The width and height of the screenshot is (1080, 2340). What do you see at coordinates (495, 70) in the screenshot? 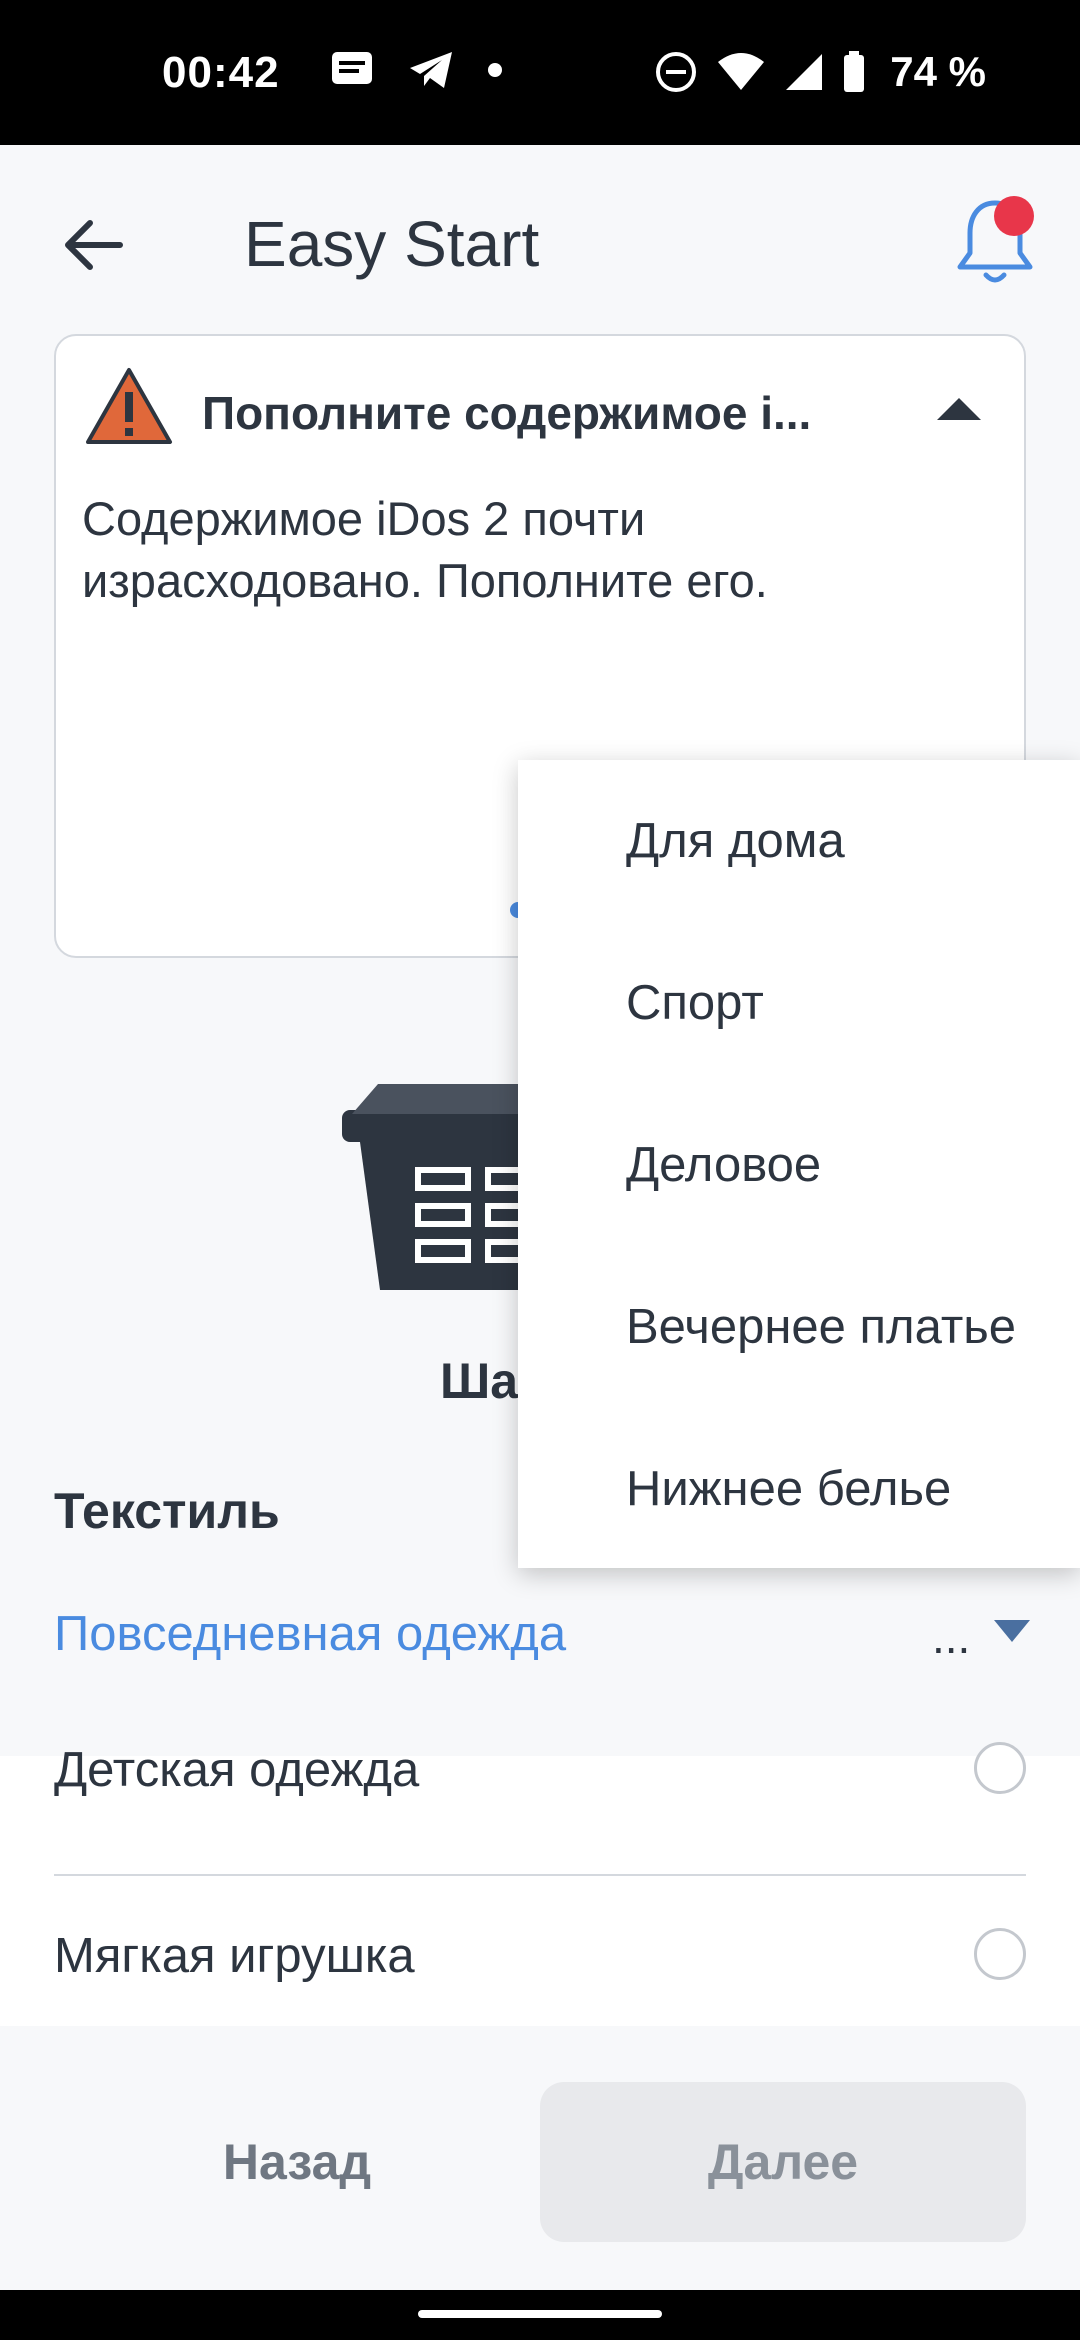
I see `notification-dot-icon` at bounding box center [495, 70].